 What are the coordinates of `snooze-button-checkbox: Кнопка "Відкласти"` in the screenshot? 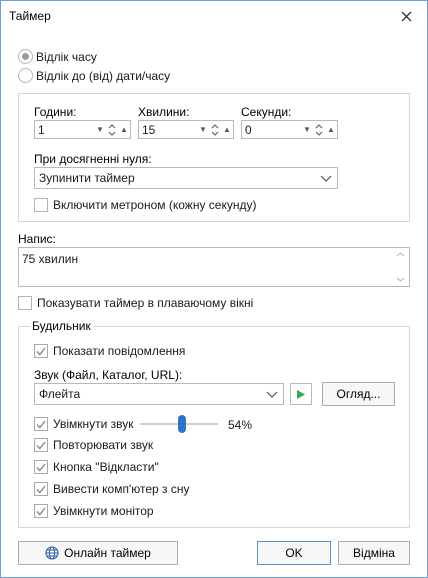 It's located at (96, 467).